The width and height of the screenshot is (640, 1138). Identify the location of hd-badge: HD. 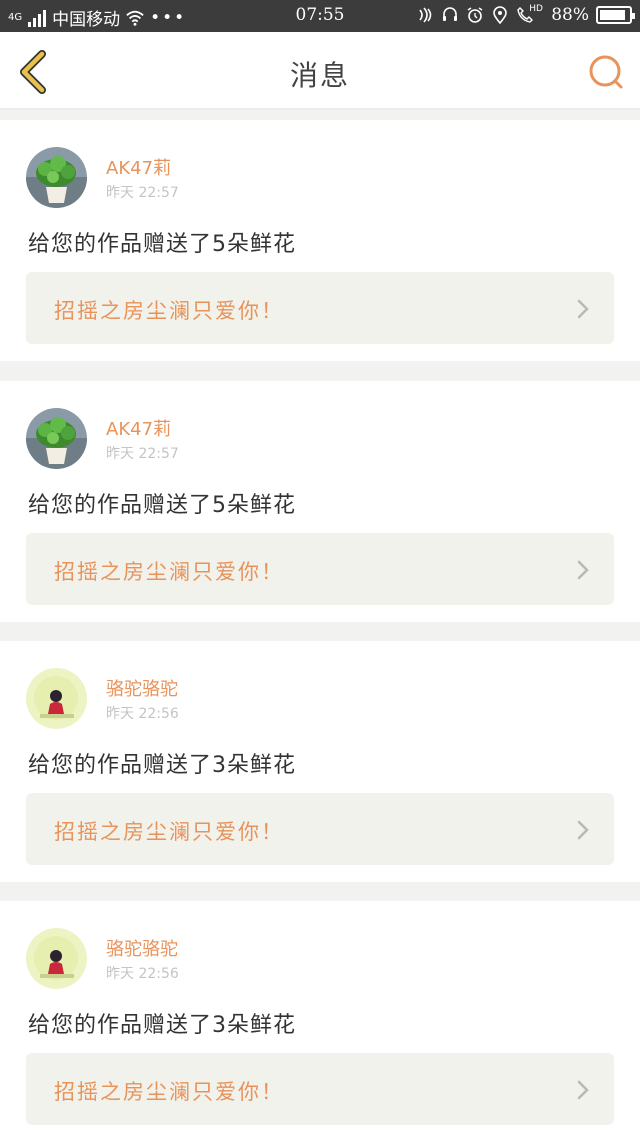
(536, 9).